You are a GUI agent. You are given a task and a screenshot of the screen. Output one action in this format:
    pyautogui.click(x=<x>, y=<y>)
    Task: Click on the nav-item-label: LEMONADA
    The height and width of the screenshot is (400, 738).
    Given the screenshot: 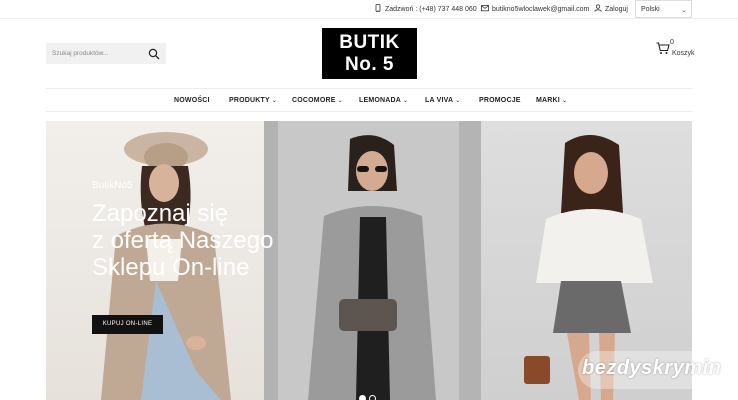 What is the action you would take?
    pyautogui.click(x=380, y=100)
    